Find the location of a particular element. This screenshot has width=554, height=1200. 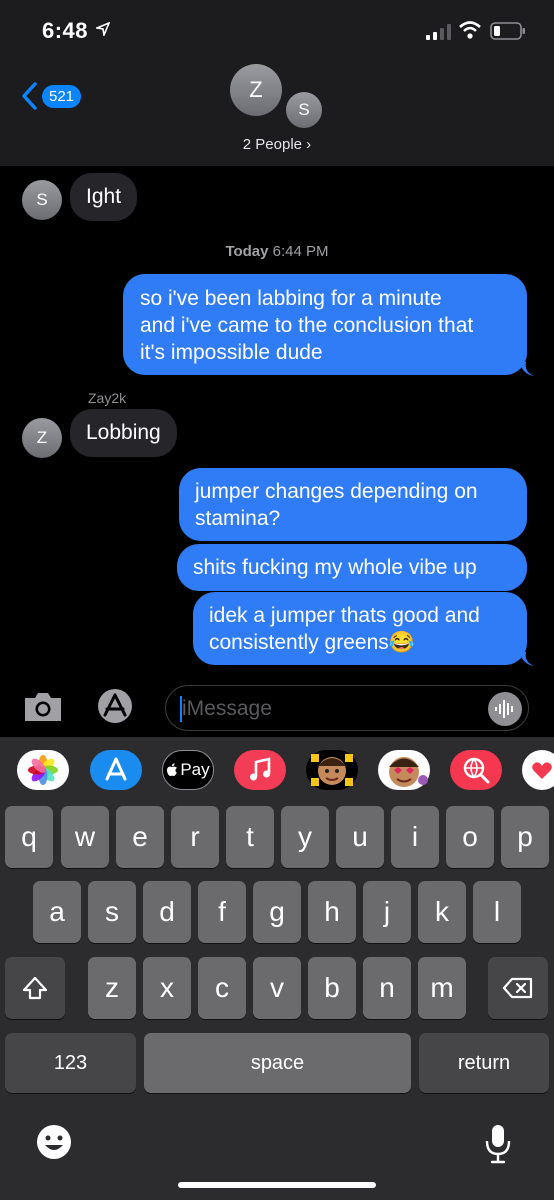

space-key: space is located at coordinates (277, 1063).